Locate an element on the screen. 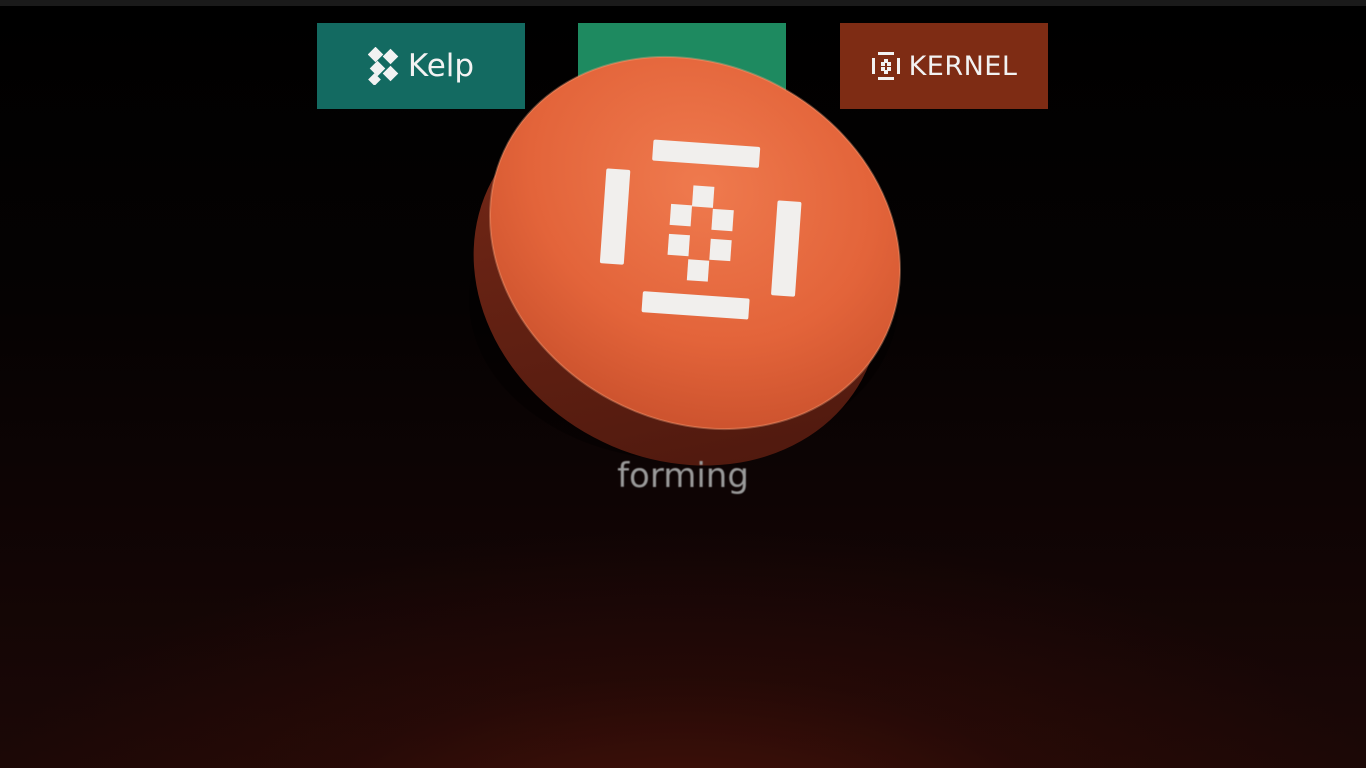  kelp-logo-icon is located at coordinates (383, 66).